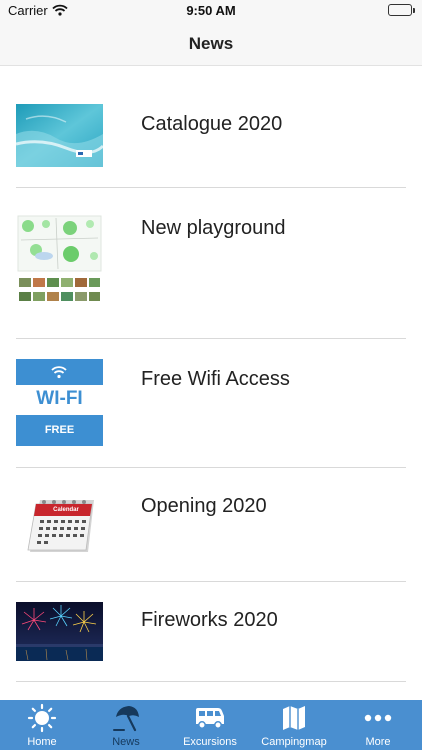 The image size is (422, 750). What do you see at coordinates (59, 398) in the screenshot?
I see `wifi-thumbnail-text: WI-FI` at bounding box center [59, 398].